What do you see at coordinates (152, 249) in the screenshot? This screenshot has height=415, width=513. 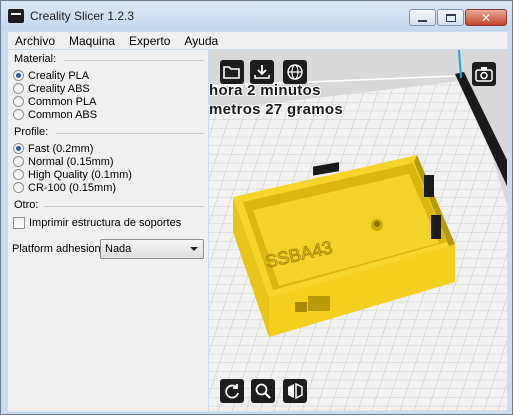 I see `platform-adhesion-select: Nada` at bounding box center [152, 249].